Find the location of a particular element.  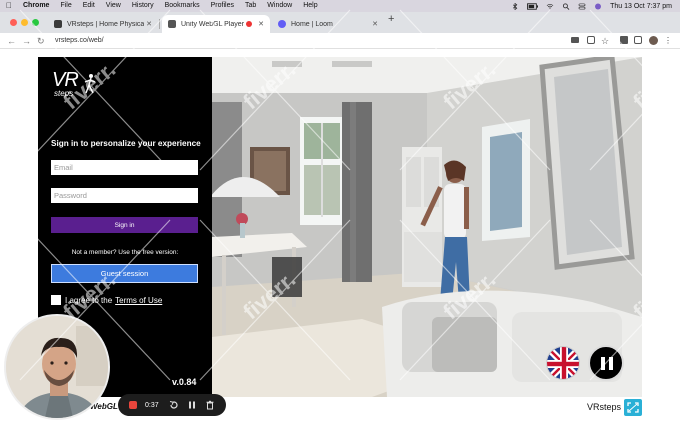

tab-vrsteps-home: VRsteps | Home Physical Reha ✕ is located at coordinates (103, 24).